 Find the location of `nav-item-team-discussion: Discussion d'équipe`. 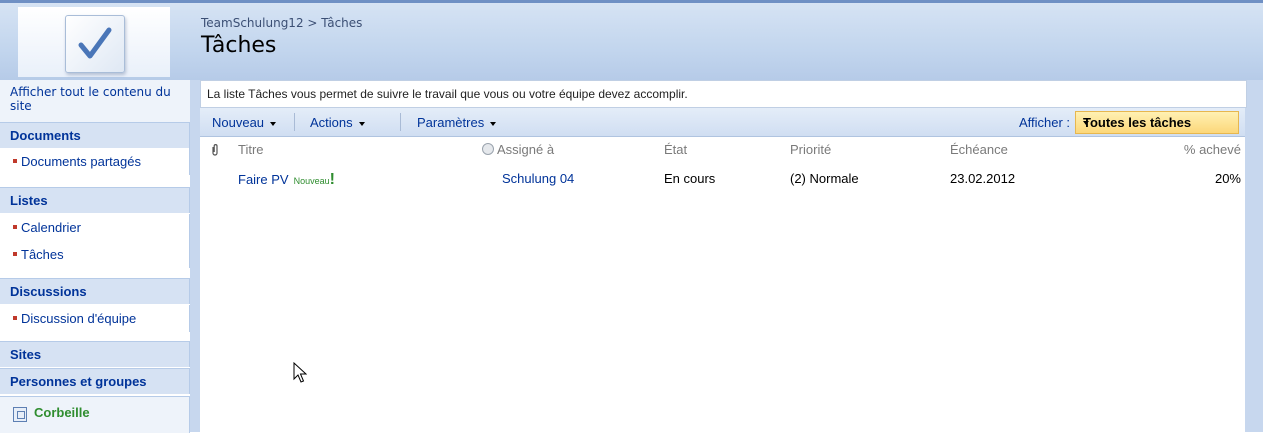

nav-item-team-discussion: Discussion d'équipe is located at coordinates (95, 318).